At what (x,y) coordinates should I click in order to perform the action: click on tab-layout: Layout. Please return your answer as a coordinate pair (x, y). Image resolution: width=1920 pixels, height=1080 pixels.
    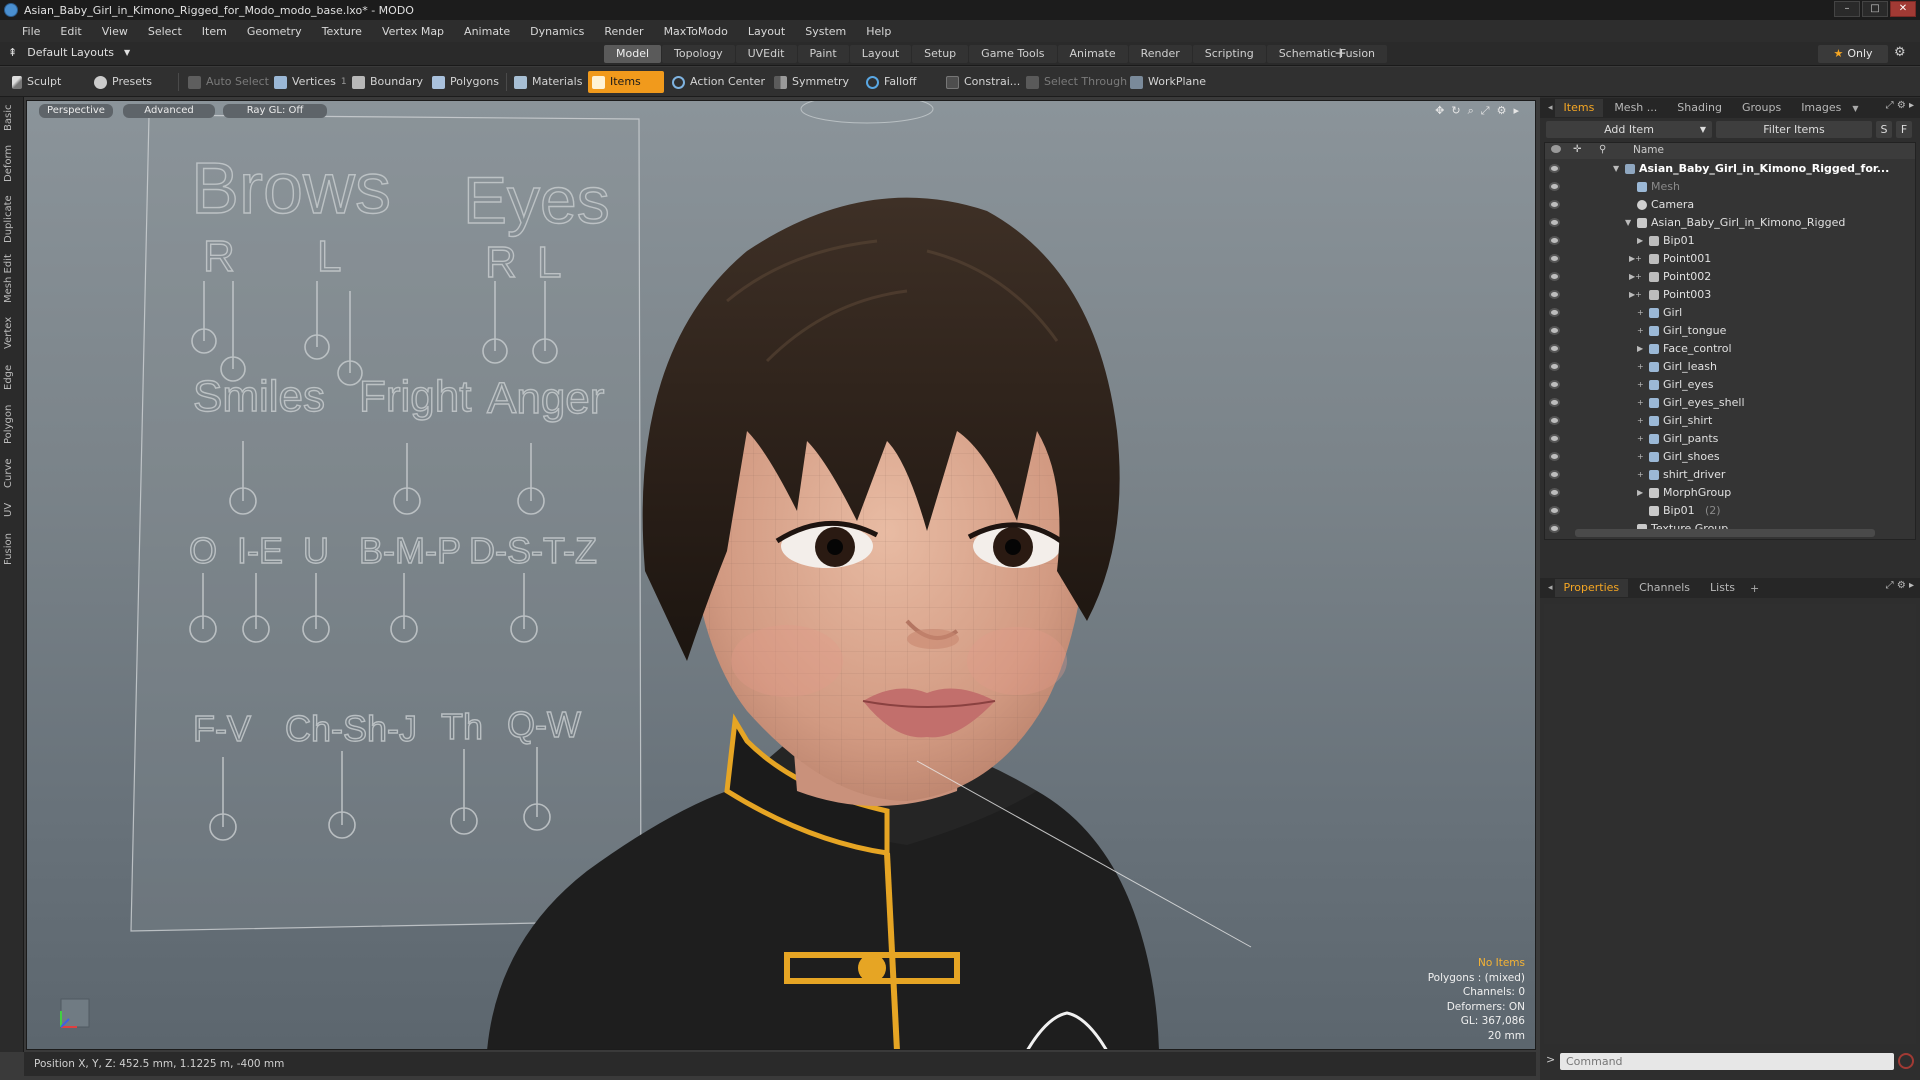
    Looking at the image, I should click on (880, 54).